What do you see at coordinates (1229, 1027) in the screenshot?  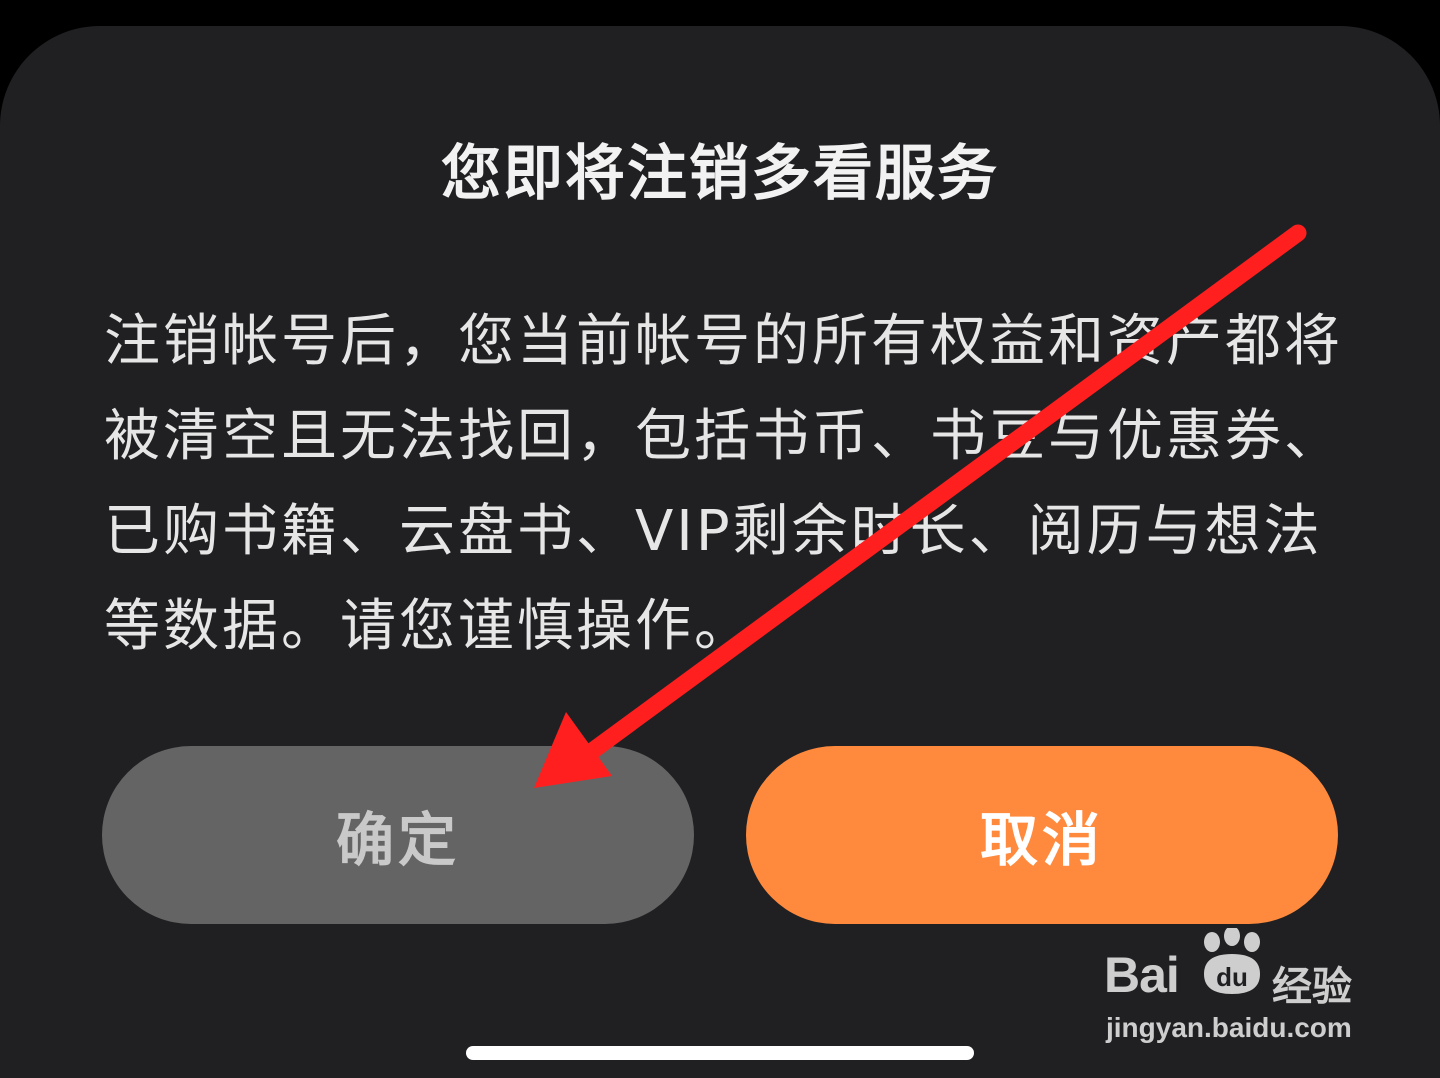 I see `watermark-url: jingyan.baidu.com` at bounding box center [1229, 1027].